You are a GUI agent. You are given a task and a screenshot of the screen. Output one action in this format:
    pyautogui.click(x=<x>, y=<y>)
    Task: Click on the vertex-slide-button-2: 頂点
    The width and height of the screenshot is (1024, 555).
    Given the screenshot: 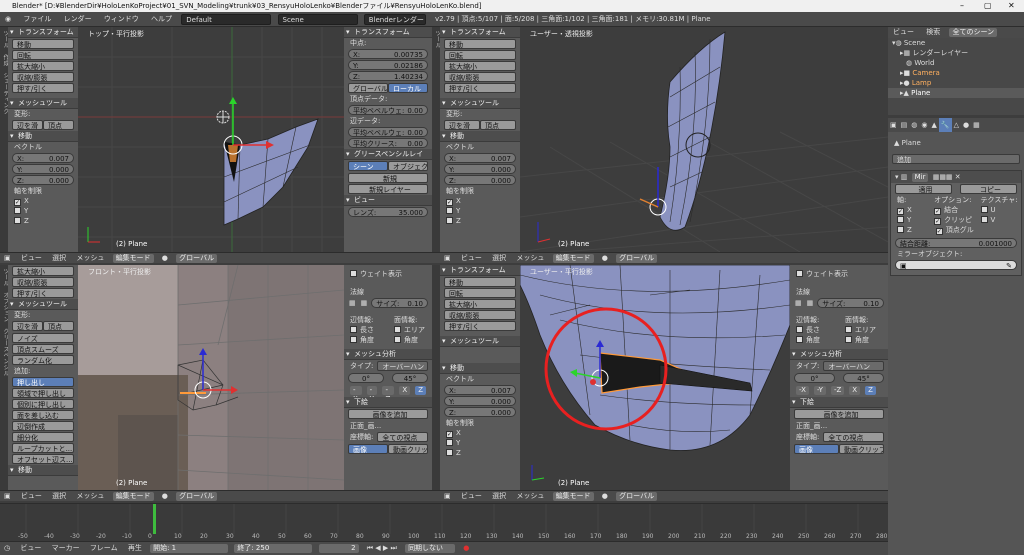 What is the action you would take?
    pyautogui.click(x=498, y=125)
    